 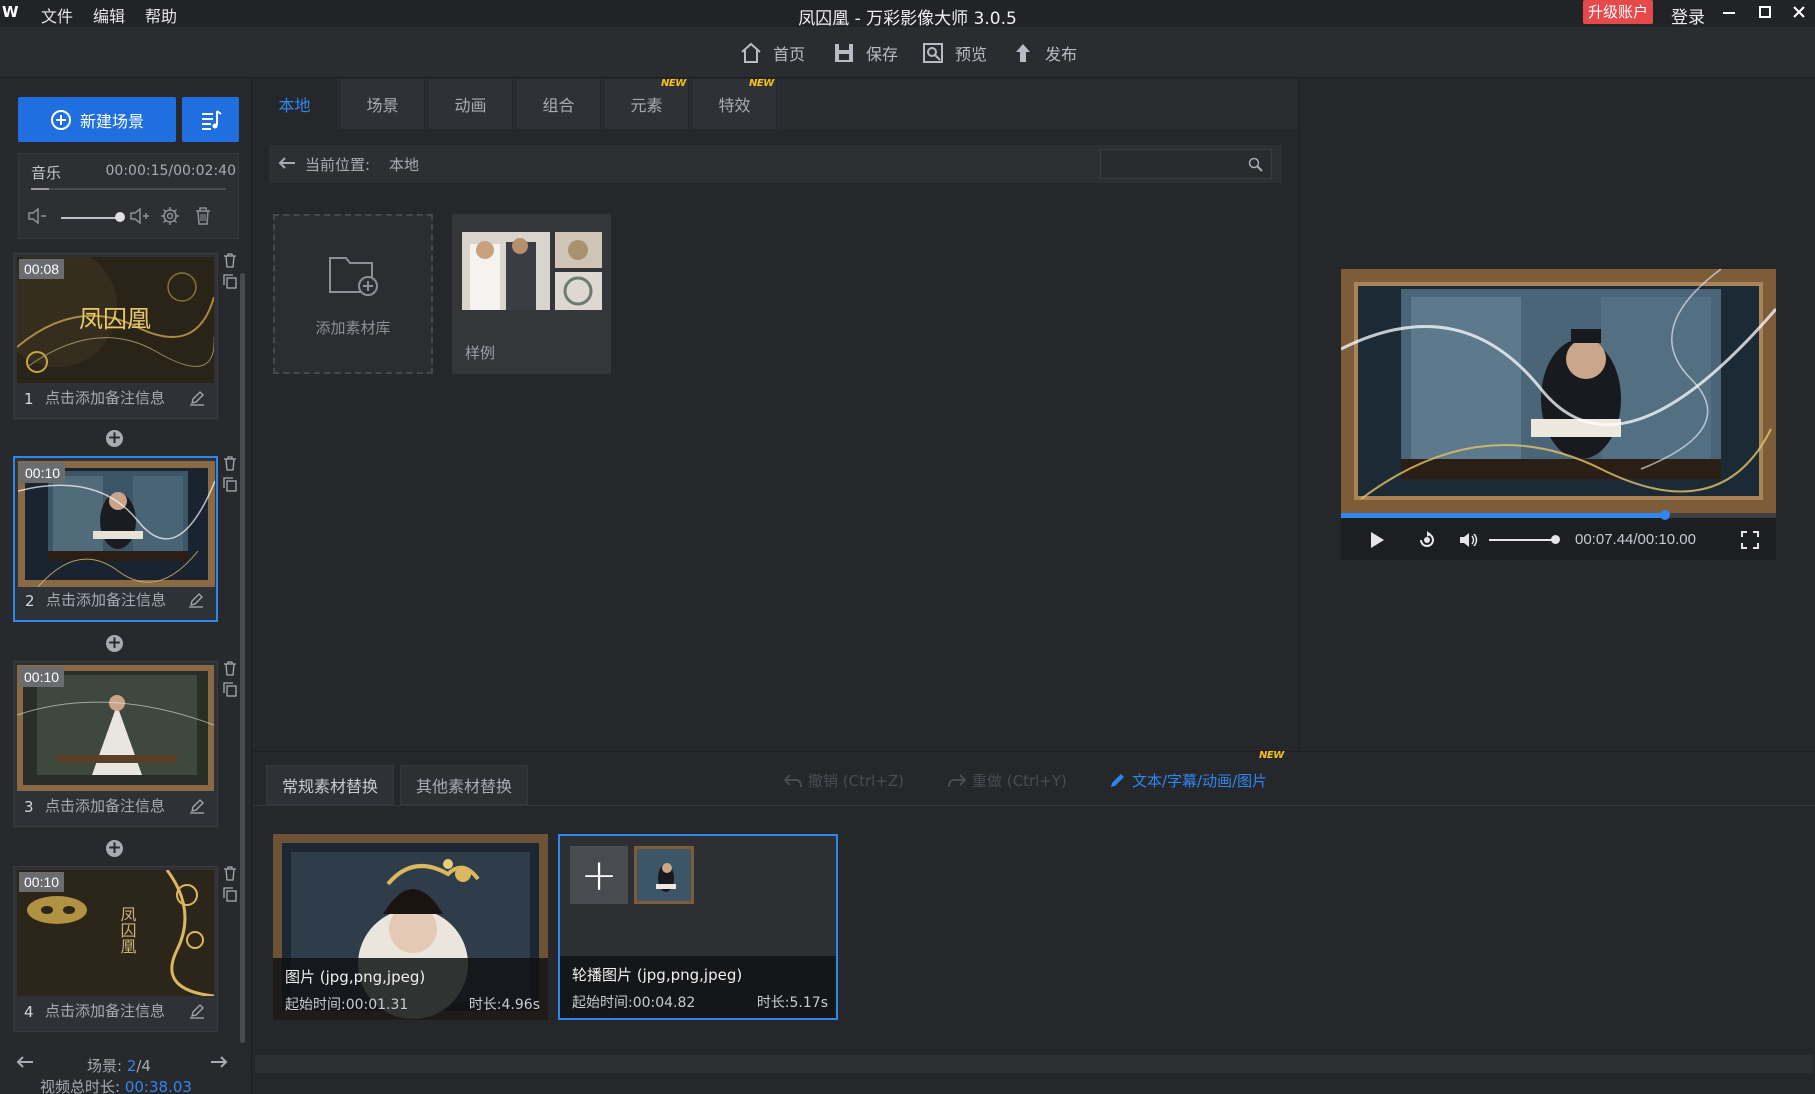 What do you see at coordinates (772, 53) in the screenshot?
I see `home-button: 首页` at bounding box center [772, 53].